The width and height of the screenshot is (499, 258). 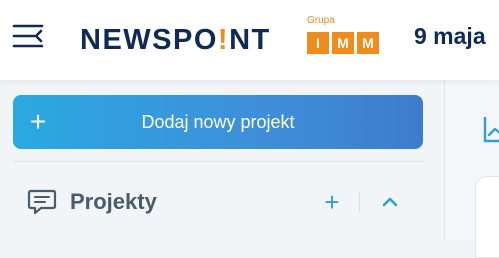 I want to click on menu-toggle-button, so click(x=29, y=36).